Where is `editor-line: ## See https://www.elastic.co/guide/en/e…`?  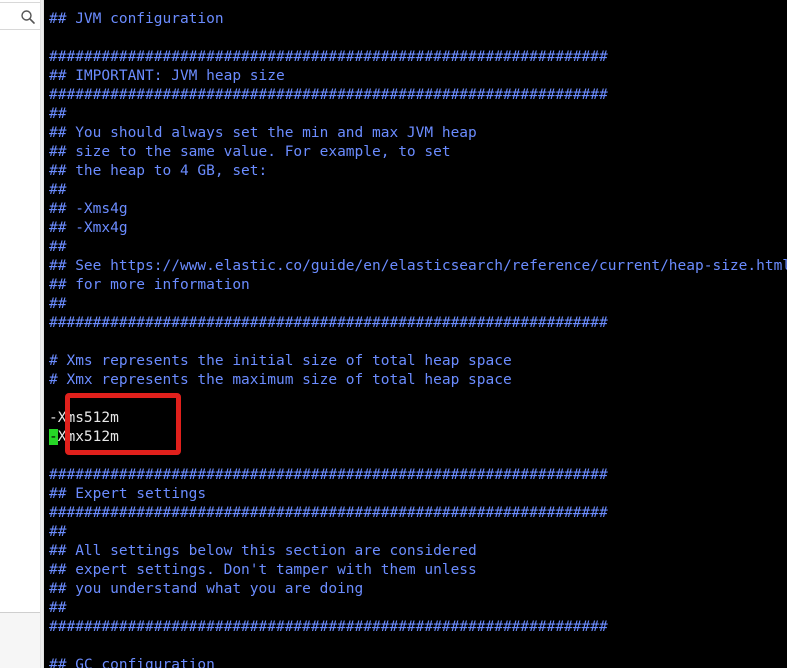 editor-line: ## See https://www.elastic.co/guide/en/e… is located at coordinates (418, 266).